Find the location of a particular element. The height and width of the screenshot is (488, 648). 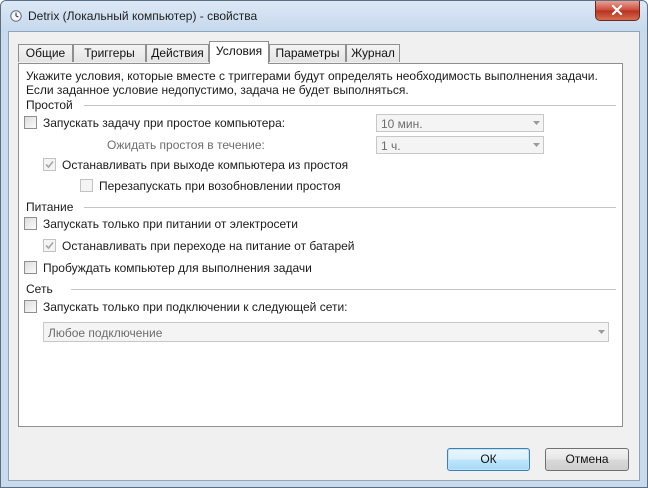

start-if-idle-checkbox is located at coordinates (30, 122).